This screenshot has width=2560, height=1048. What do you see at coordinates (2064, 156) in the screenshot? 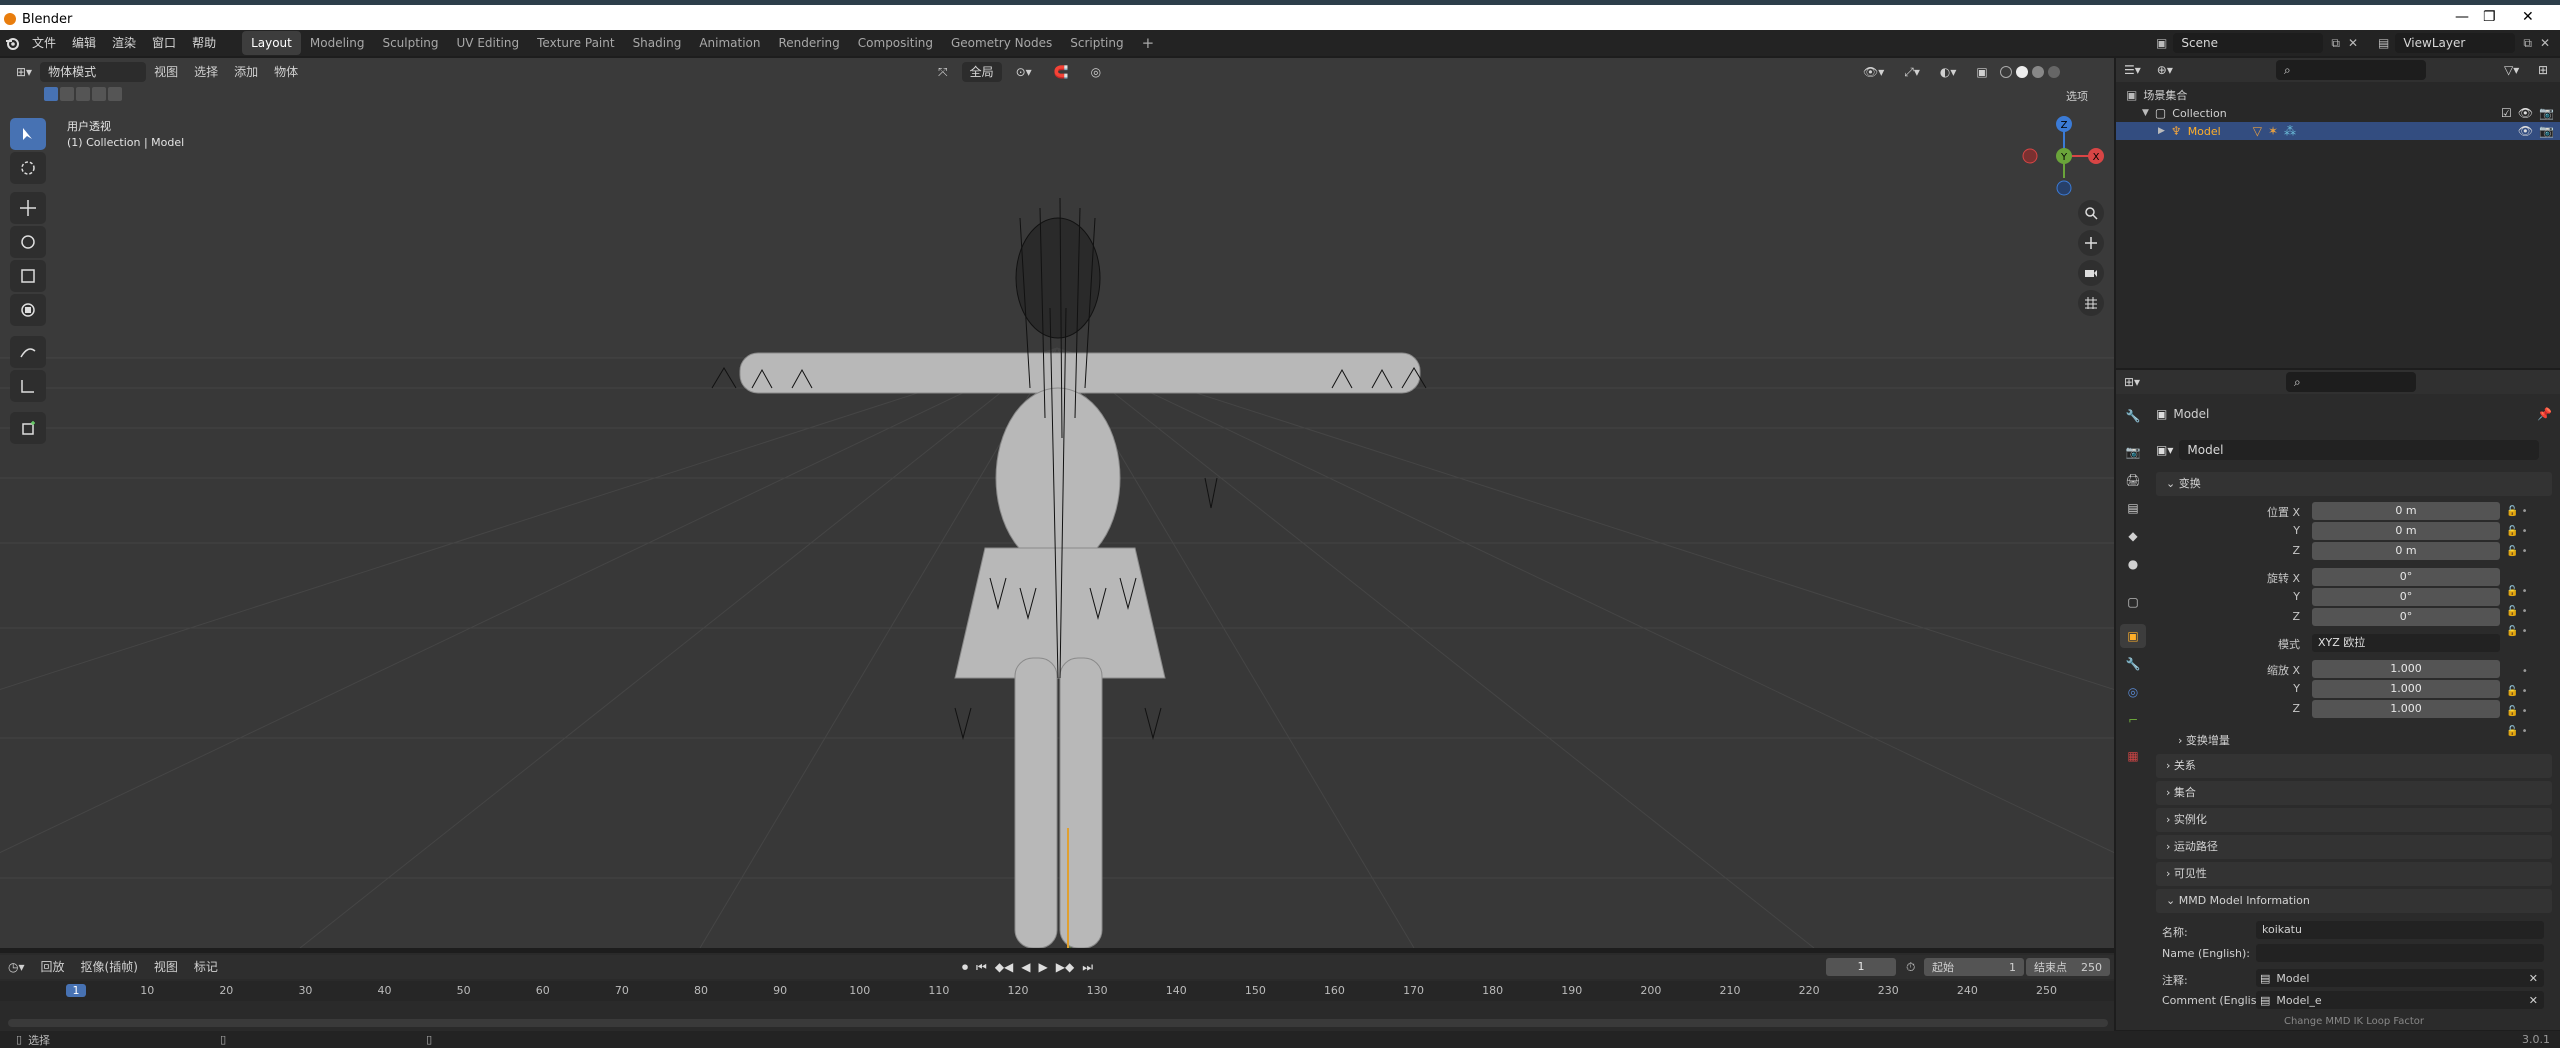
I see `navigation-gizmo: Z X Y` at bounding box center [2064, 156].